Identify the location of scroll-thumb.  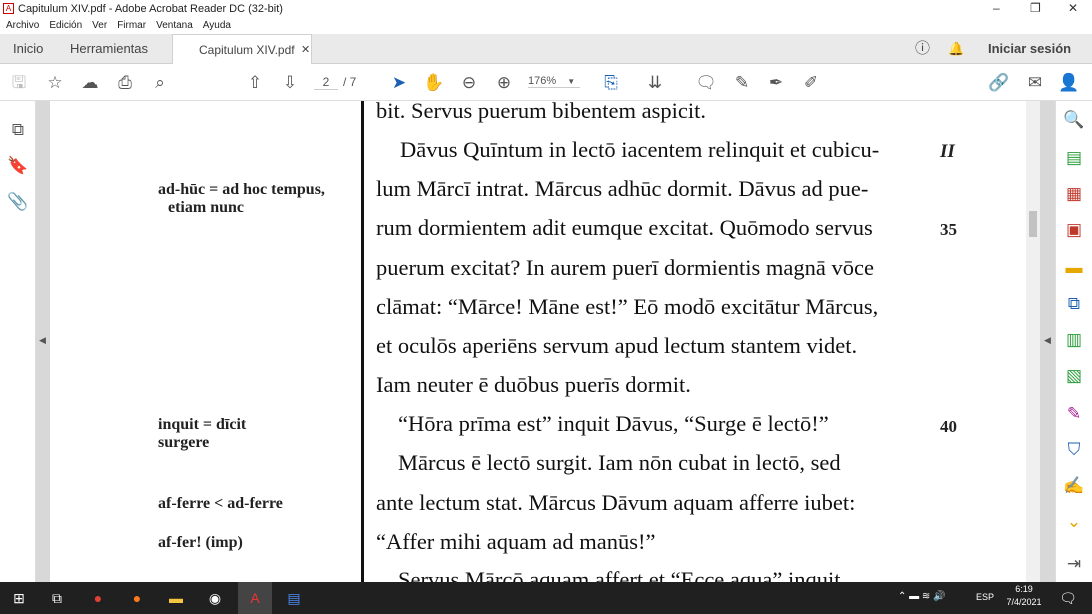
(1033, 224).